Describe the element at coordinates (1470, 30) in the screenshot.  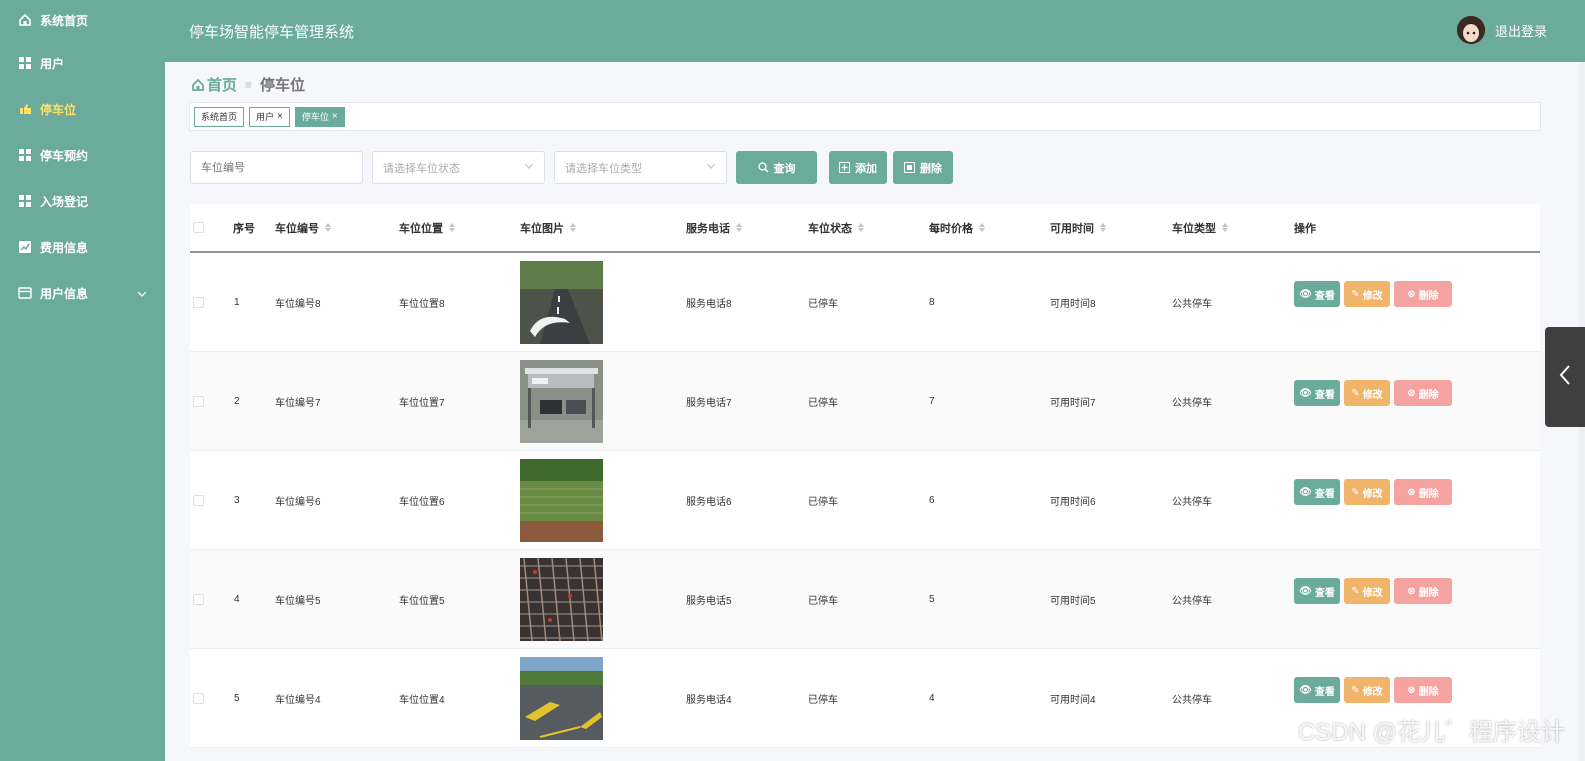
I see `avatar` at that location.